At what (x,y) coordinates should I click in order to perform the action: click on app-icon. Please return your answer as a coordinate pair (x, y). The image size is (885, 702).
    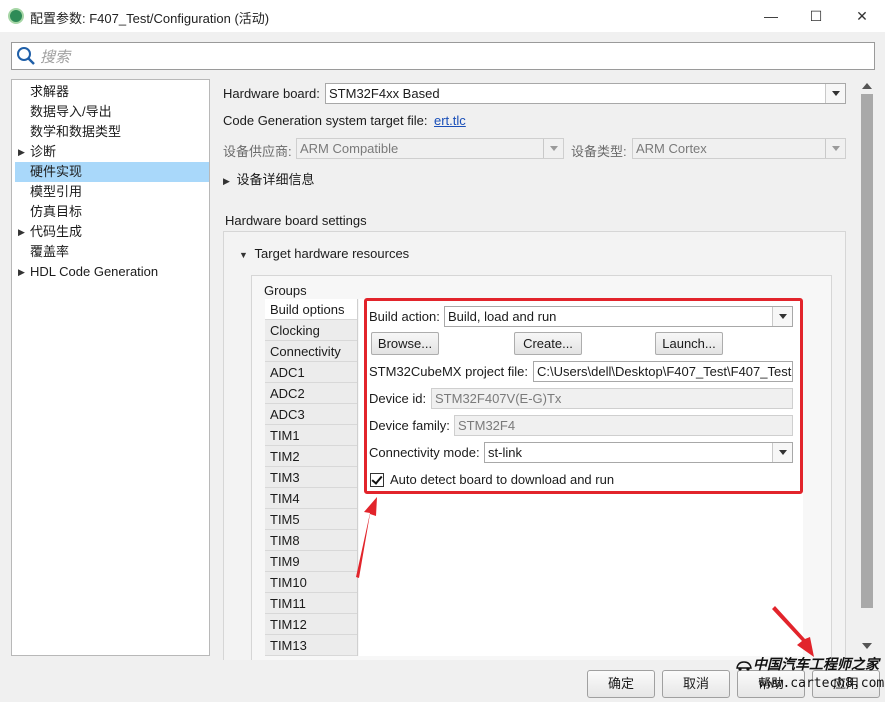
    Looking at the image, I should click on (16, 16).